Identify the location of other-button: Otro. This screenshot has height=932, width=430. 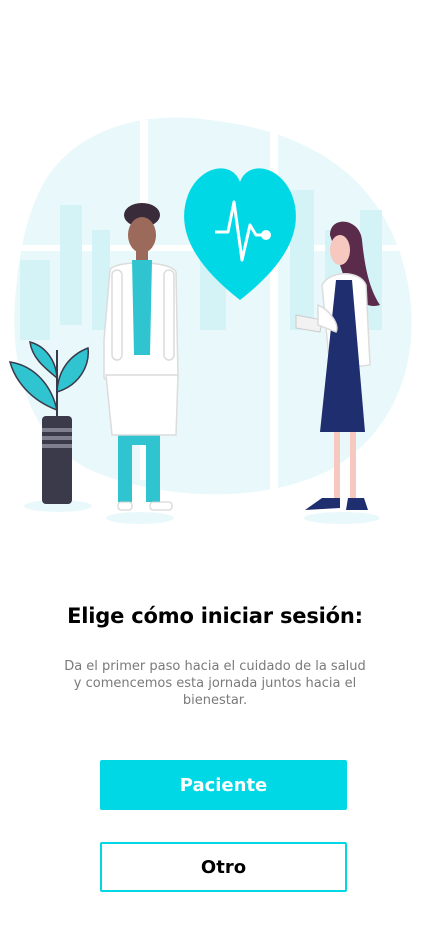
(223, 867).